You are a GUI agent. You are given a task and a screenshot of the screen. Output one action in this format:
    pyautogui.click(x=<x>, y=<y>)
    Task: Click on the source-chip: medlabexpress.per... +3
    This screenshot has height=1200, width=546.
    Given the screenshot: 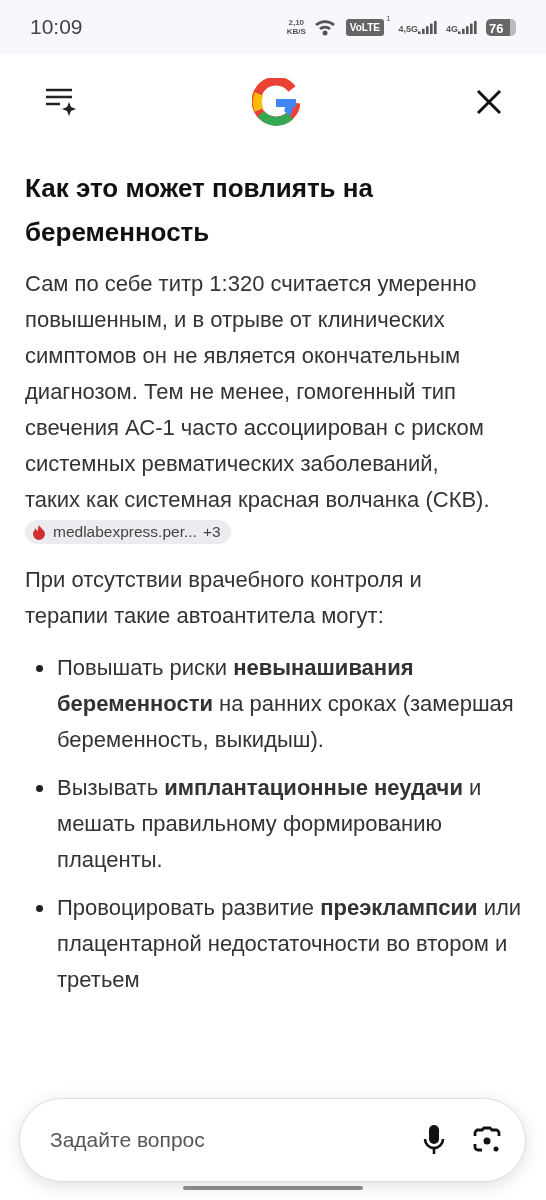 What is the action you would take?
    pyautogui.click(x=128, y=532)
    